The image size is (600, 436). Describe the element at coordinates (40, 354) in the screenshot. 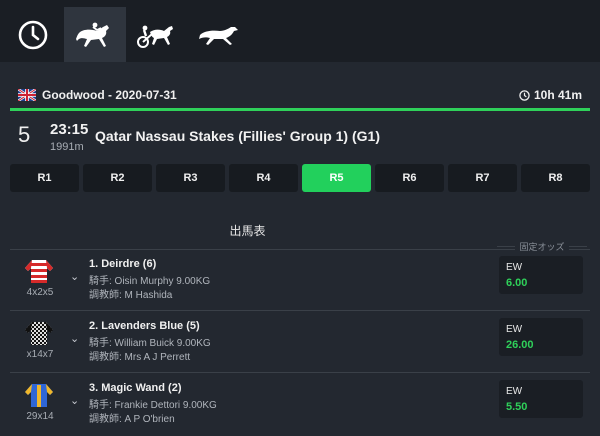

I see `silk-code: x14x7` at that location.